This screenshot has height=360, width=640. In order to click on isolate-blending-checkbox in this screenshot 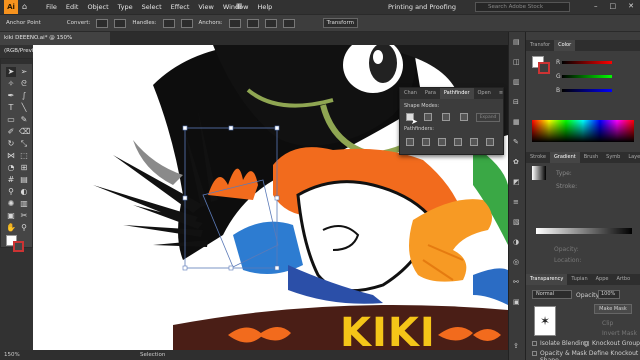, I will do `click(534, 343)`.